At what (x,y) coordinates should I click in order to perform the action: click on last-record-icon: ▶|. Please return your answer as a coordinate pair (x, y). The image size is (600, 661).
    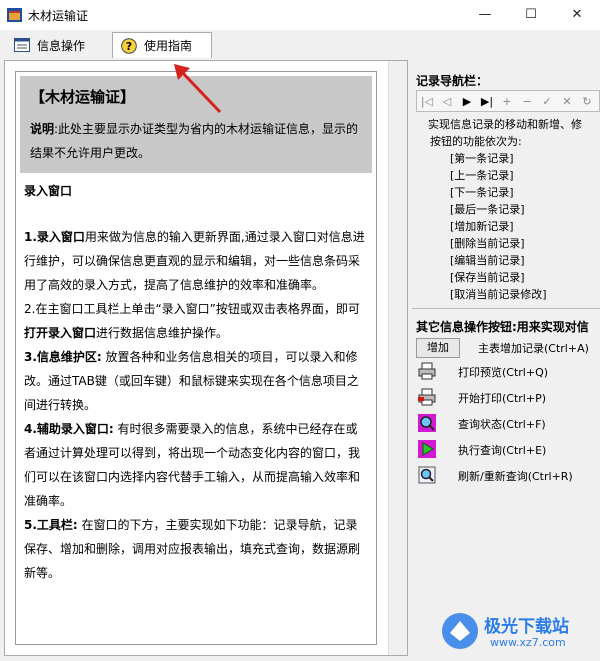
    Looking at the image, I should click on (487, 101).